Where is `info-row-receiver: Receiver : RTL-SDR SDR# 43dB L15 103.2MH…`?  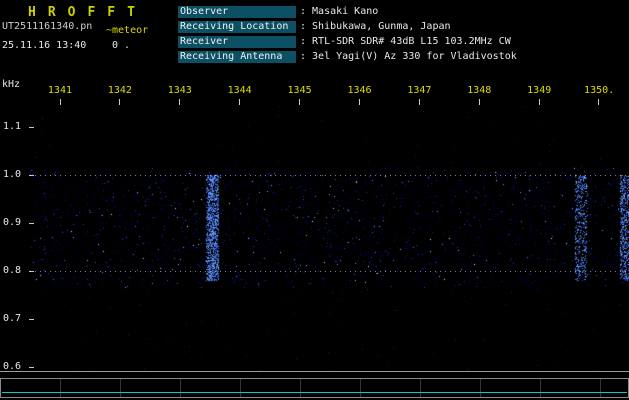 info-row-receiver: Receiver : RTL-SDR SDR# 43dB L15 103.2MH… is located at coordinates (347, 42).